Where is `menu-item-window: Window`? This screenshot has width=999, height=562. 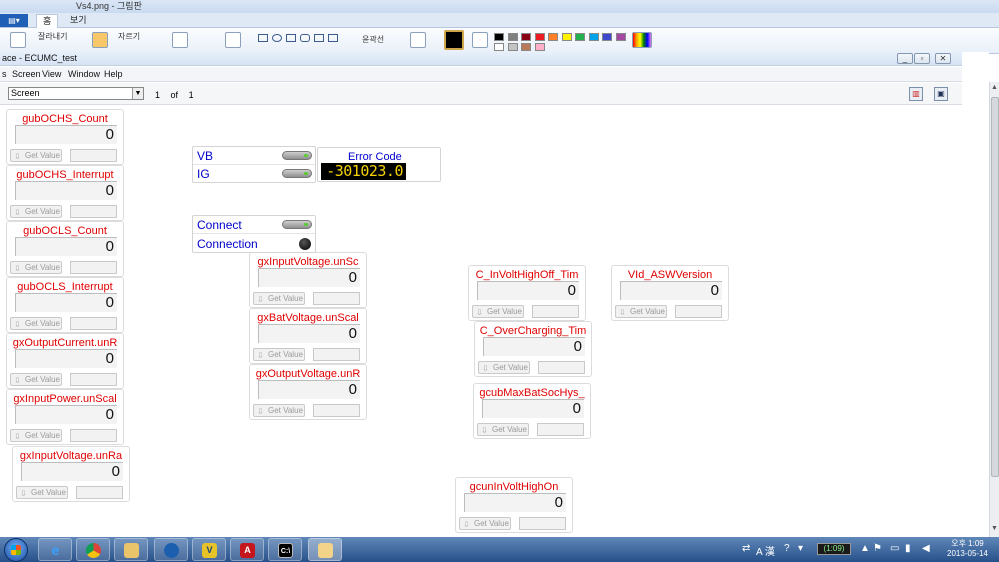
menu-item-window: Window is located at coordinates (84, 74).